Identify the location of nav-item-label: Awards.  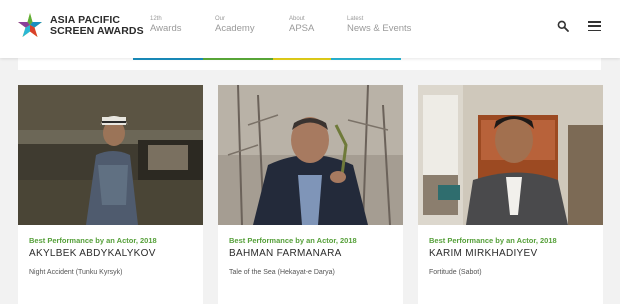
(166, 28).